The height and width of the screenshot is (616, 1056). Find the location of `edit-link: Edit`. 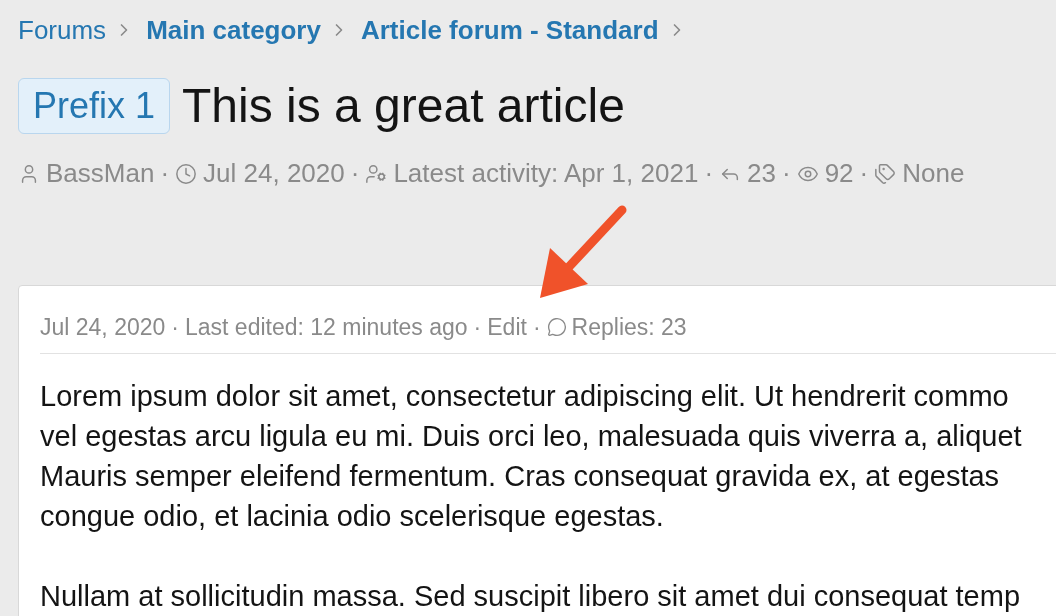

edit-link: Edit is located at coordinates (507, 327).